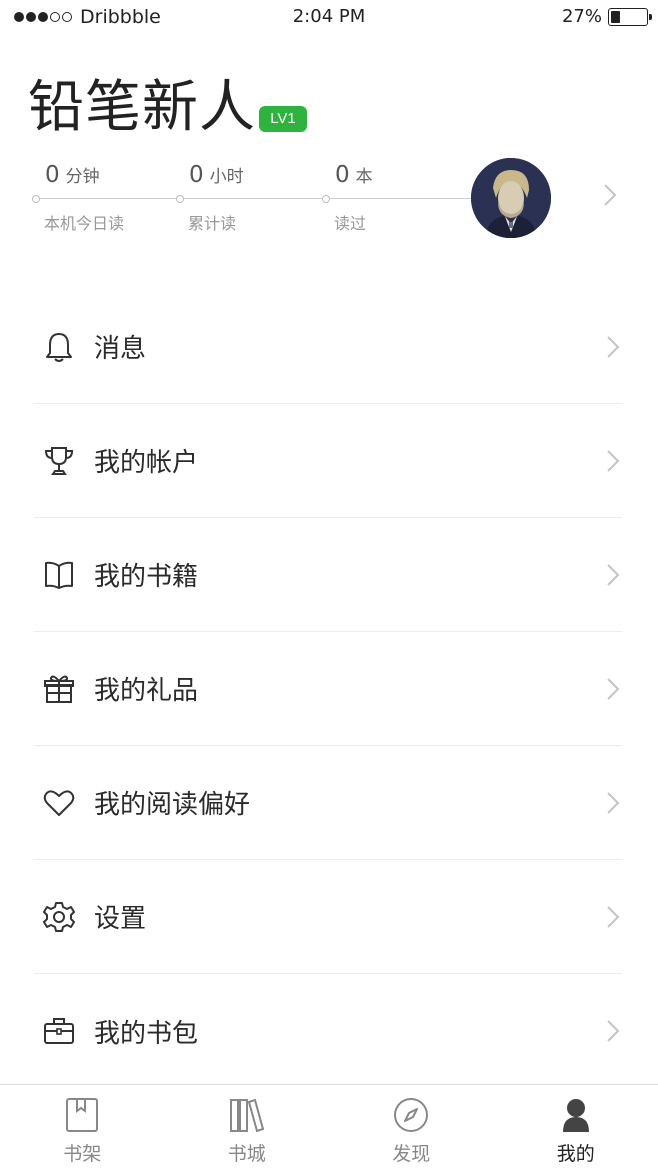 Image resolution: width=658 pixels, height=1170 pixels. What do you see at coordinates (328, 575) in the screenshot?
I see `menu-item-books: 我的书籍` at bounding box center [328, 575].